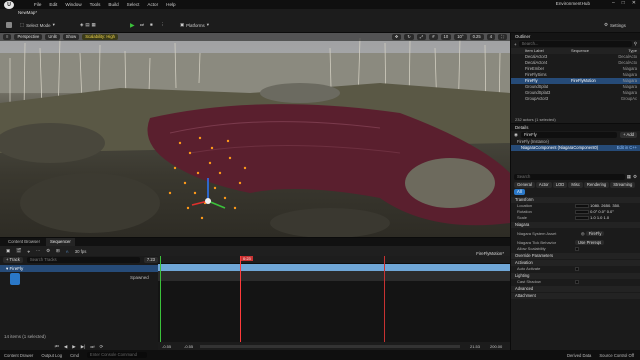 The image size is (640, 360). I want to click on timeline-area: 0:23 -0.55 -0.55 21.53 200.00, so click(334, 303).